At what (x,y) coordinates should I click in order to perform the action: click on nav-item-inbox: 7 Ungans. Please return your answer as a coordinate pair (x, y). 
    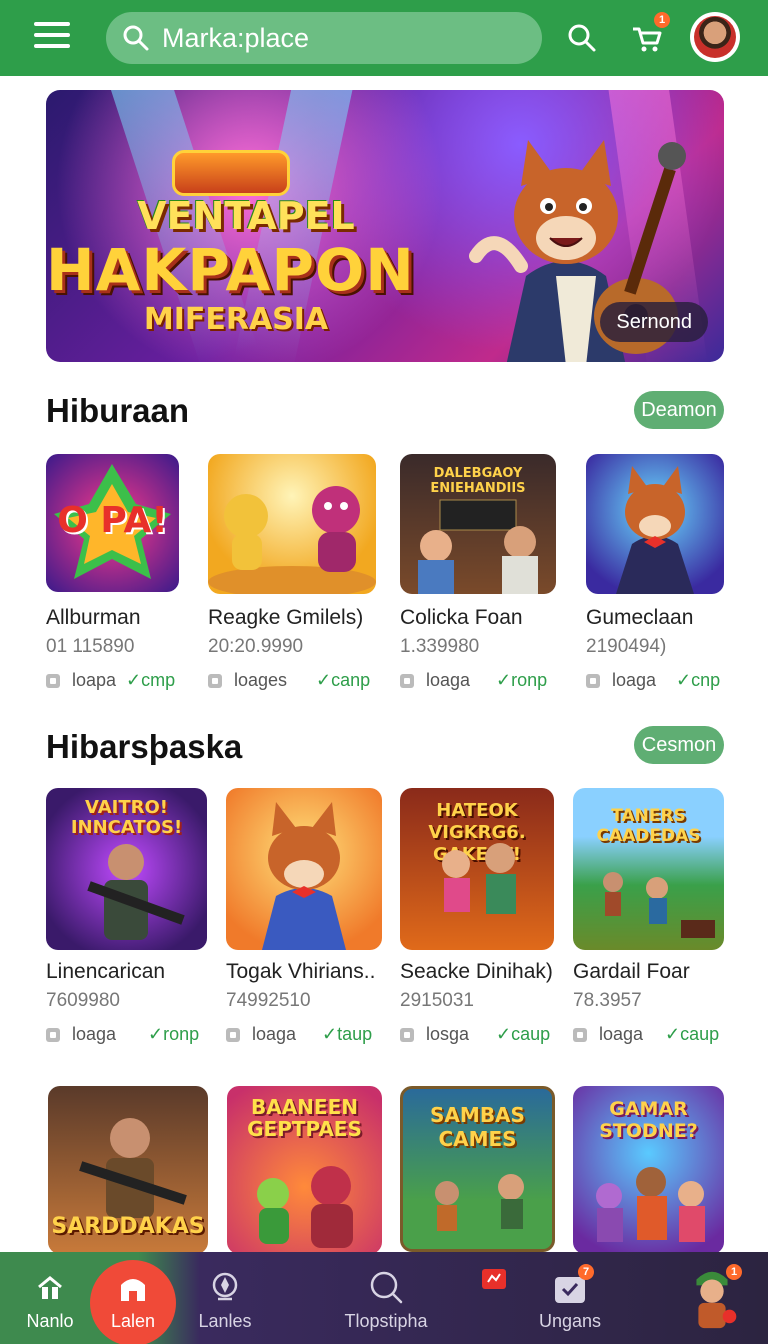
    Looking at the image, I should click on (570, 1298).